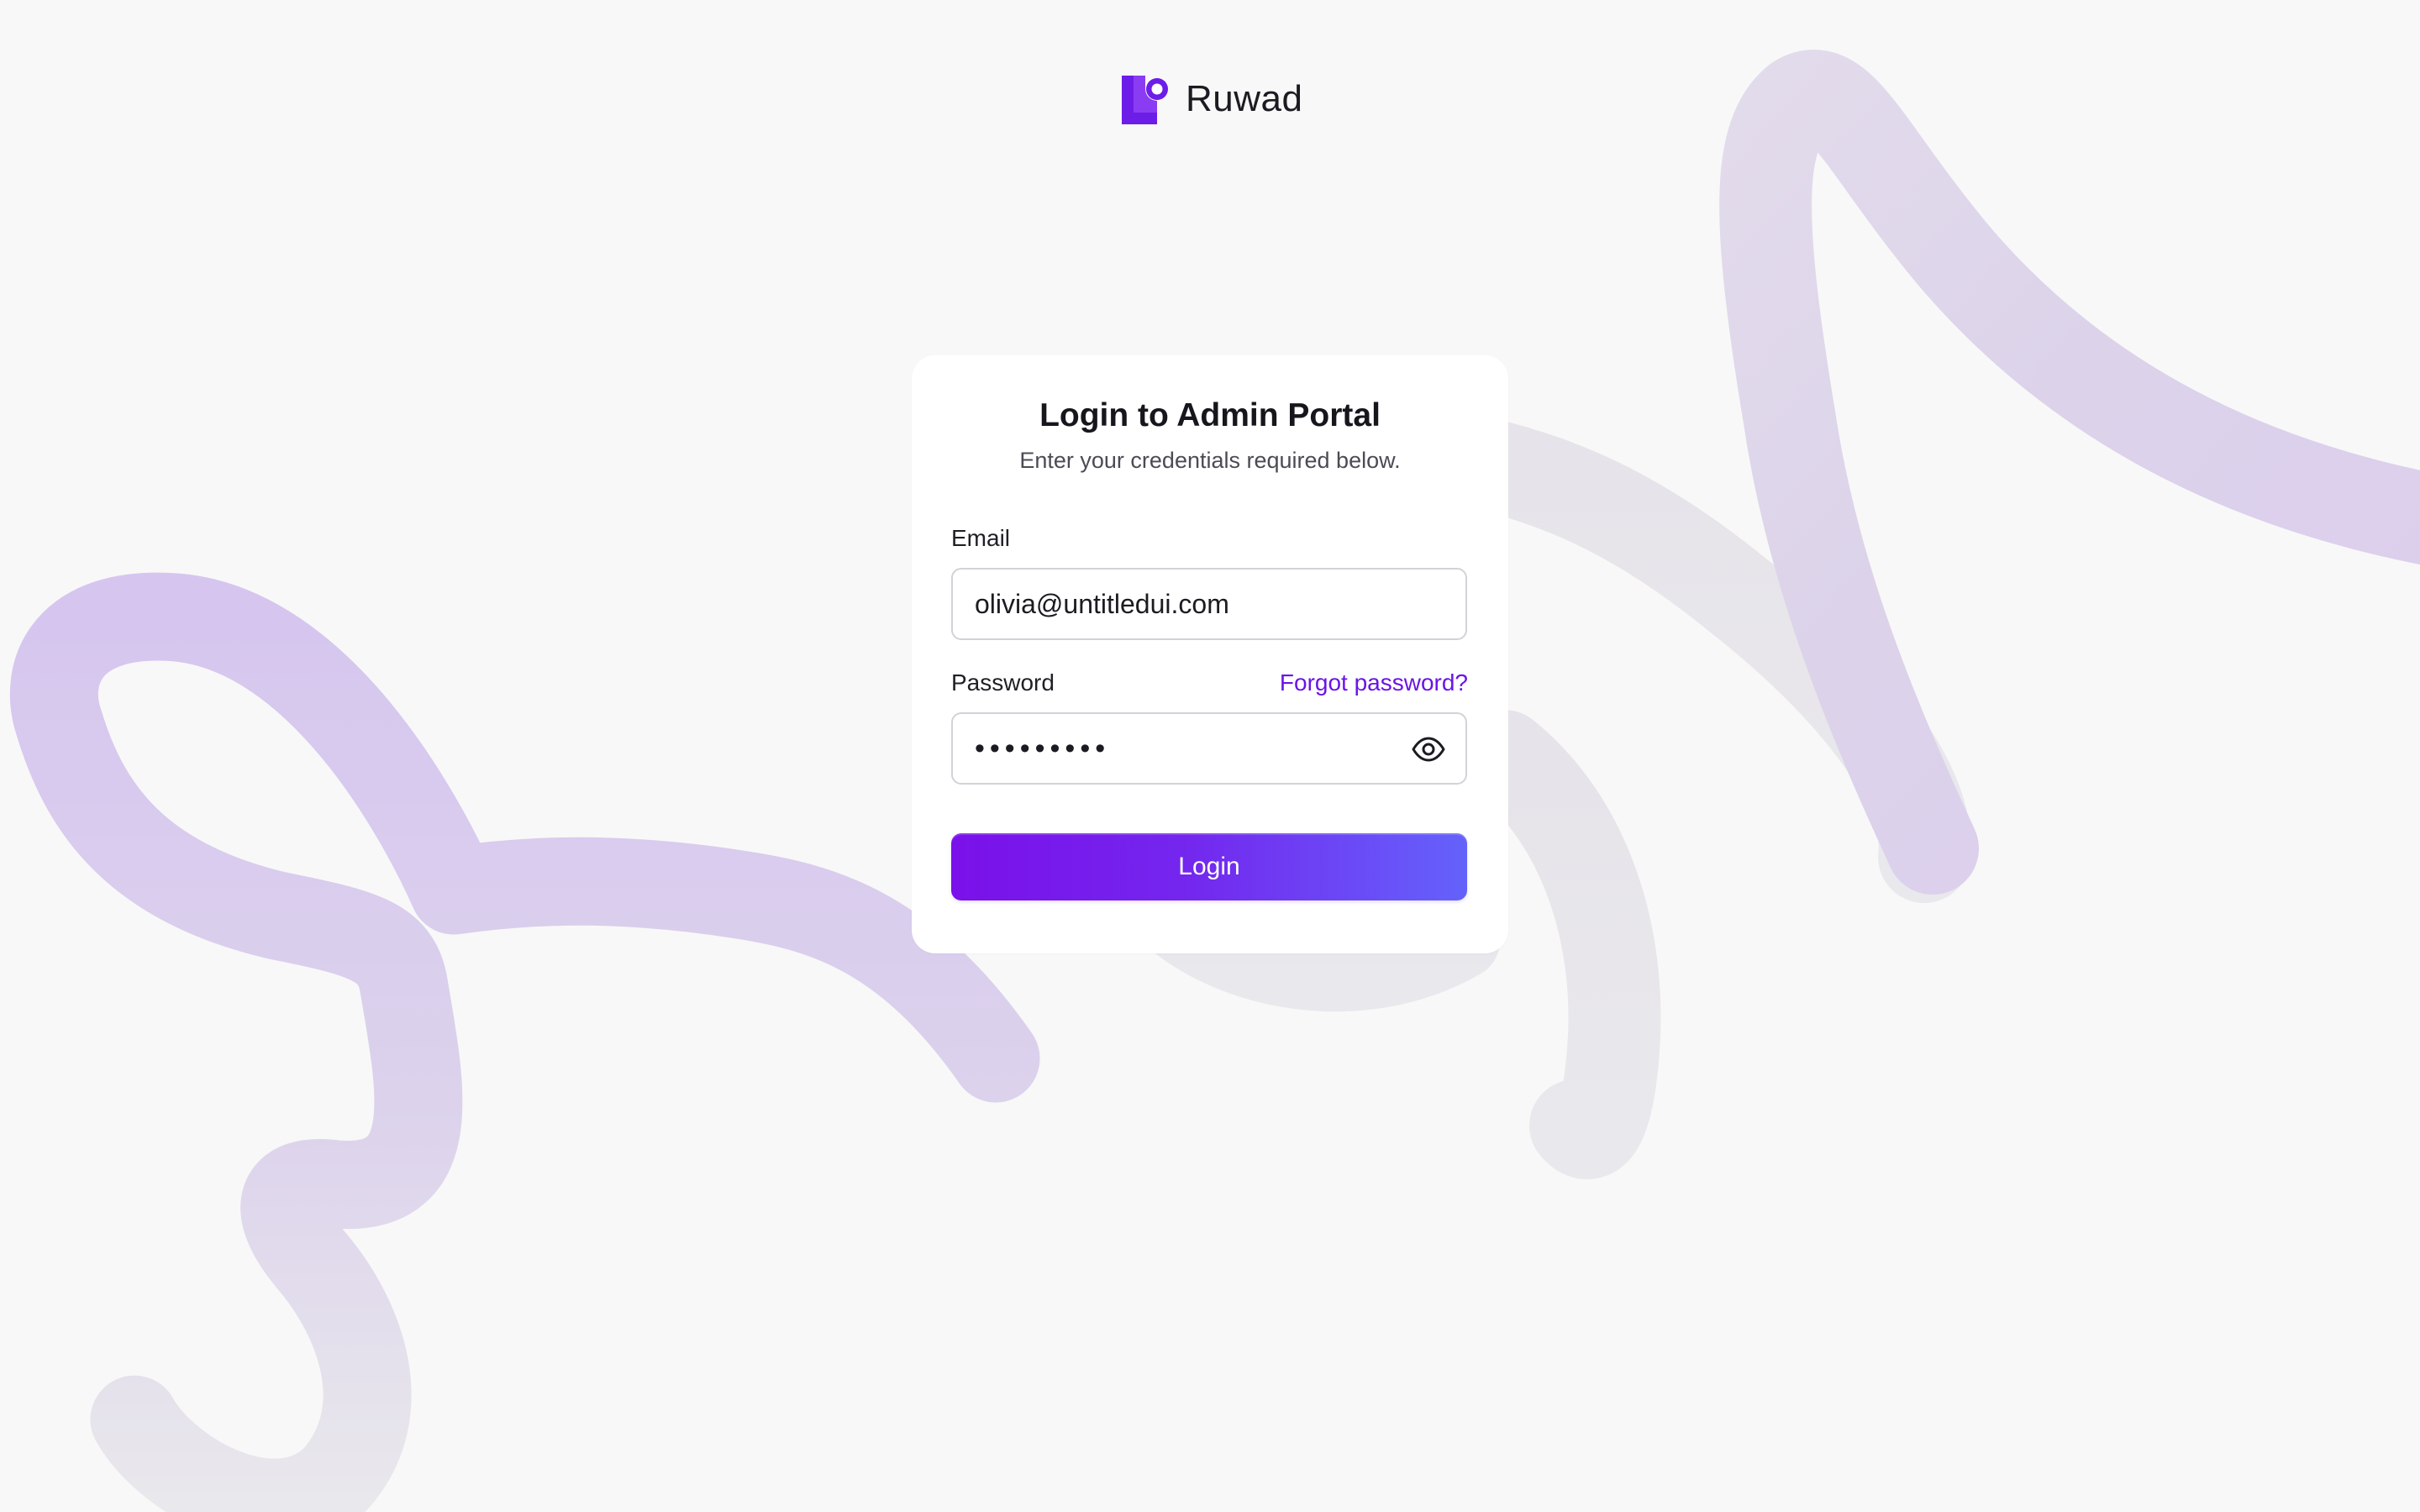  I want to click on email-field-wrapper, so click(1209, 604).